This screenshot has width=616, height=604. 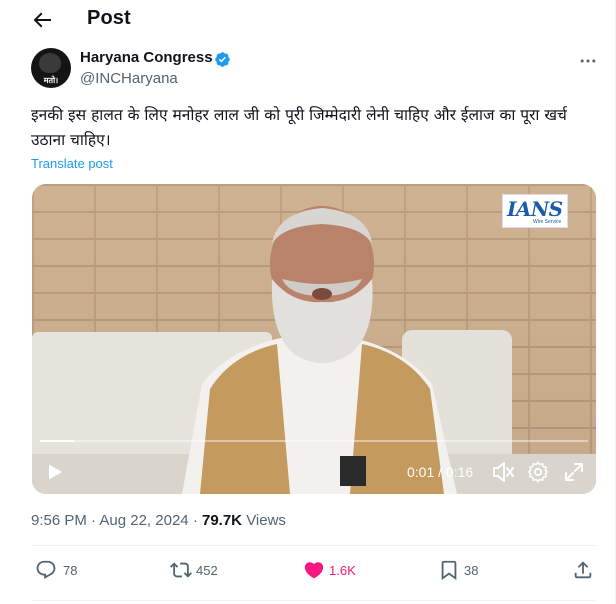 I want to click on like-button: 1.6K, so click(x=333, y=571).